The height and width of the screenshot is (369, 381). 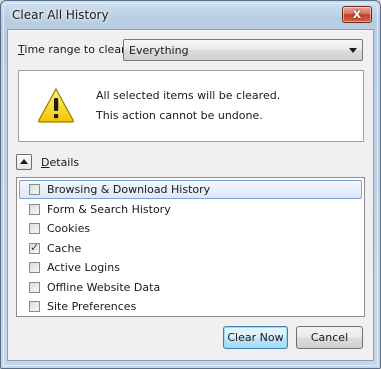 What do you see at coordinates (329, 337) in the screenshot?
I see `cancel-button: Cancel` at bounding box center [329, 337].